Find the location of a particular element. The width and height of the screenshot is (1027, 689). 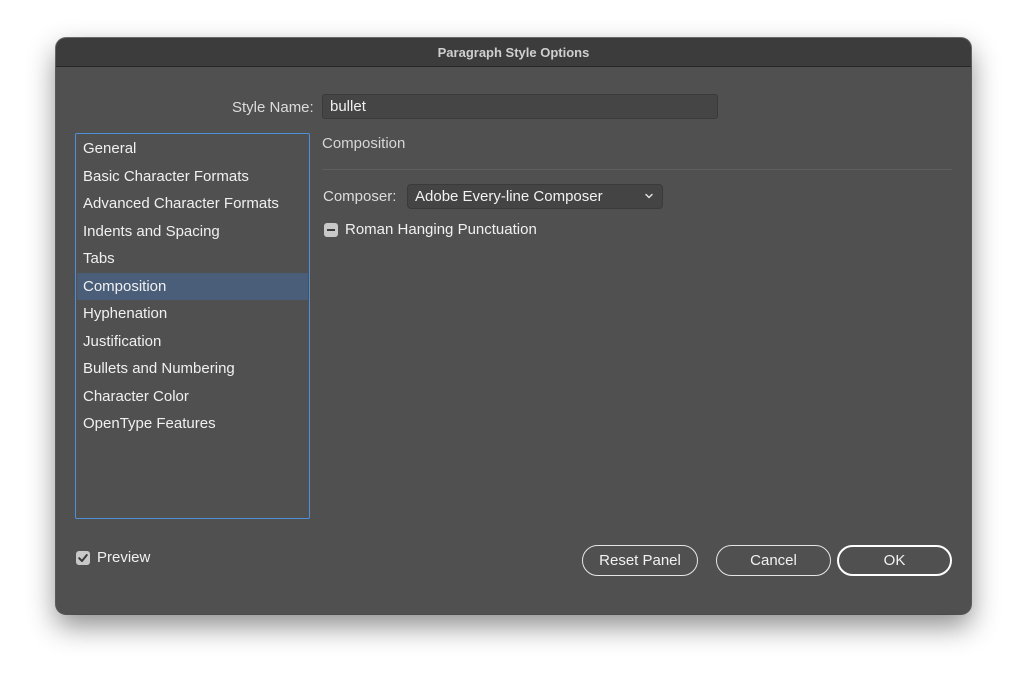

category-item-tabs: Tabs is located at coordinates (192, 259).